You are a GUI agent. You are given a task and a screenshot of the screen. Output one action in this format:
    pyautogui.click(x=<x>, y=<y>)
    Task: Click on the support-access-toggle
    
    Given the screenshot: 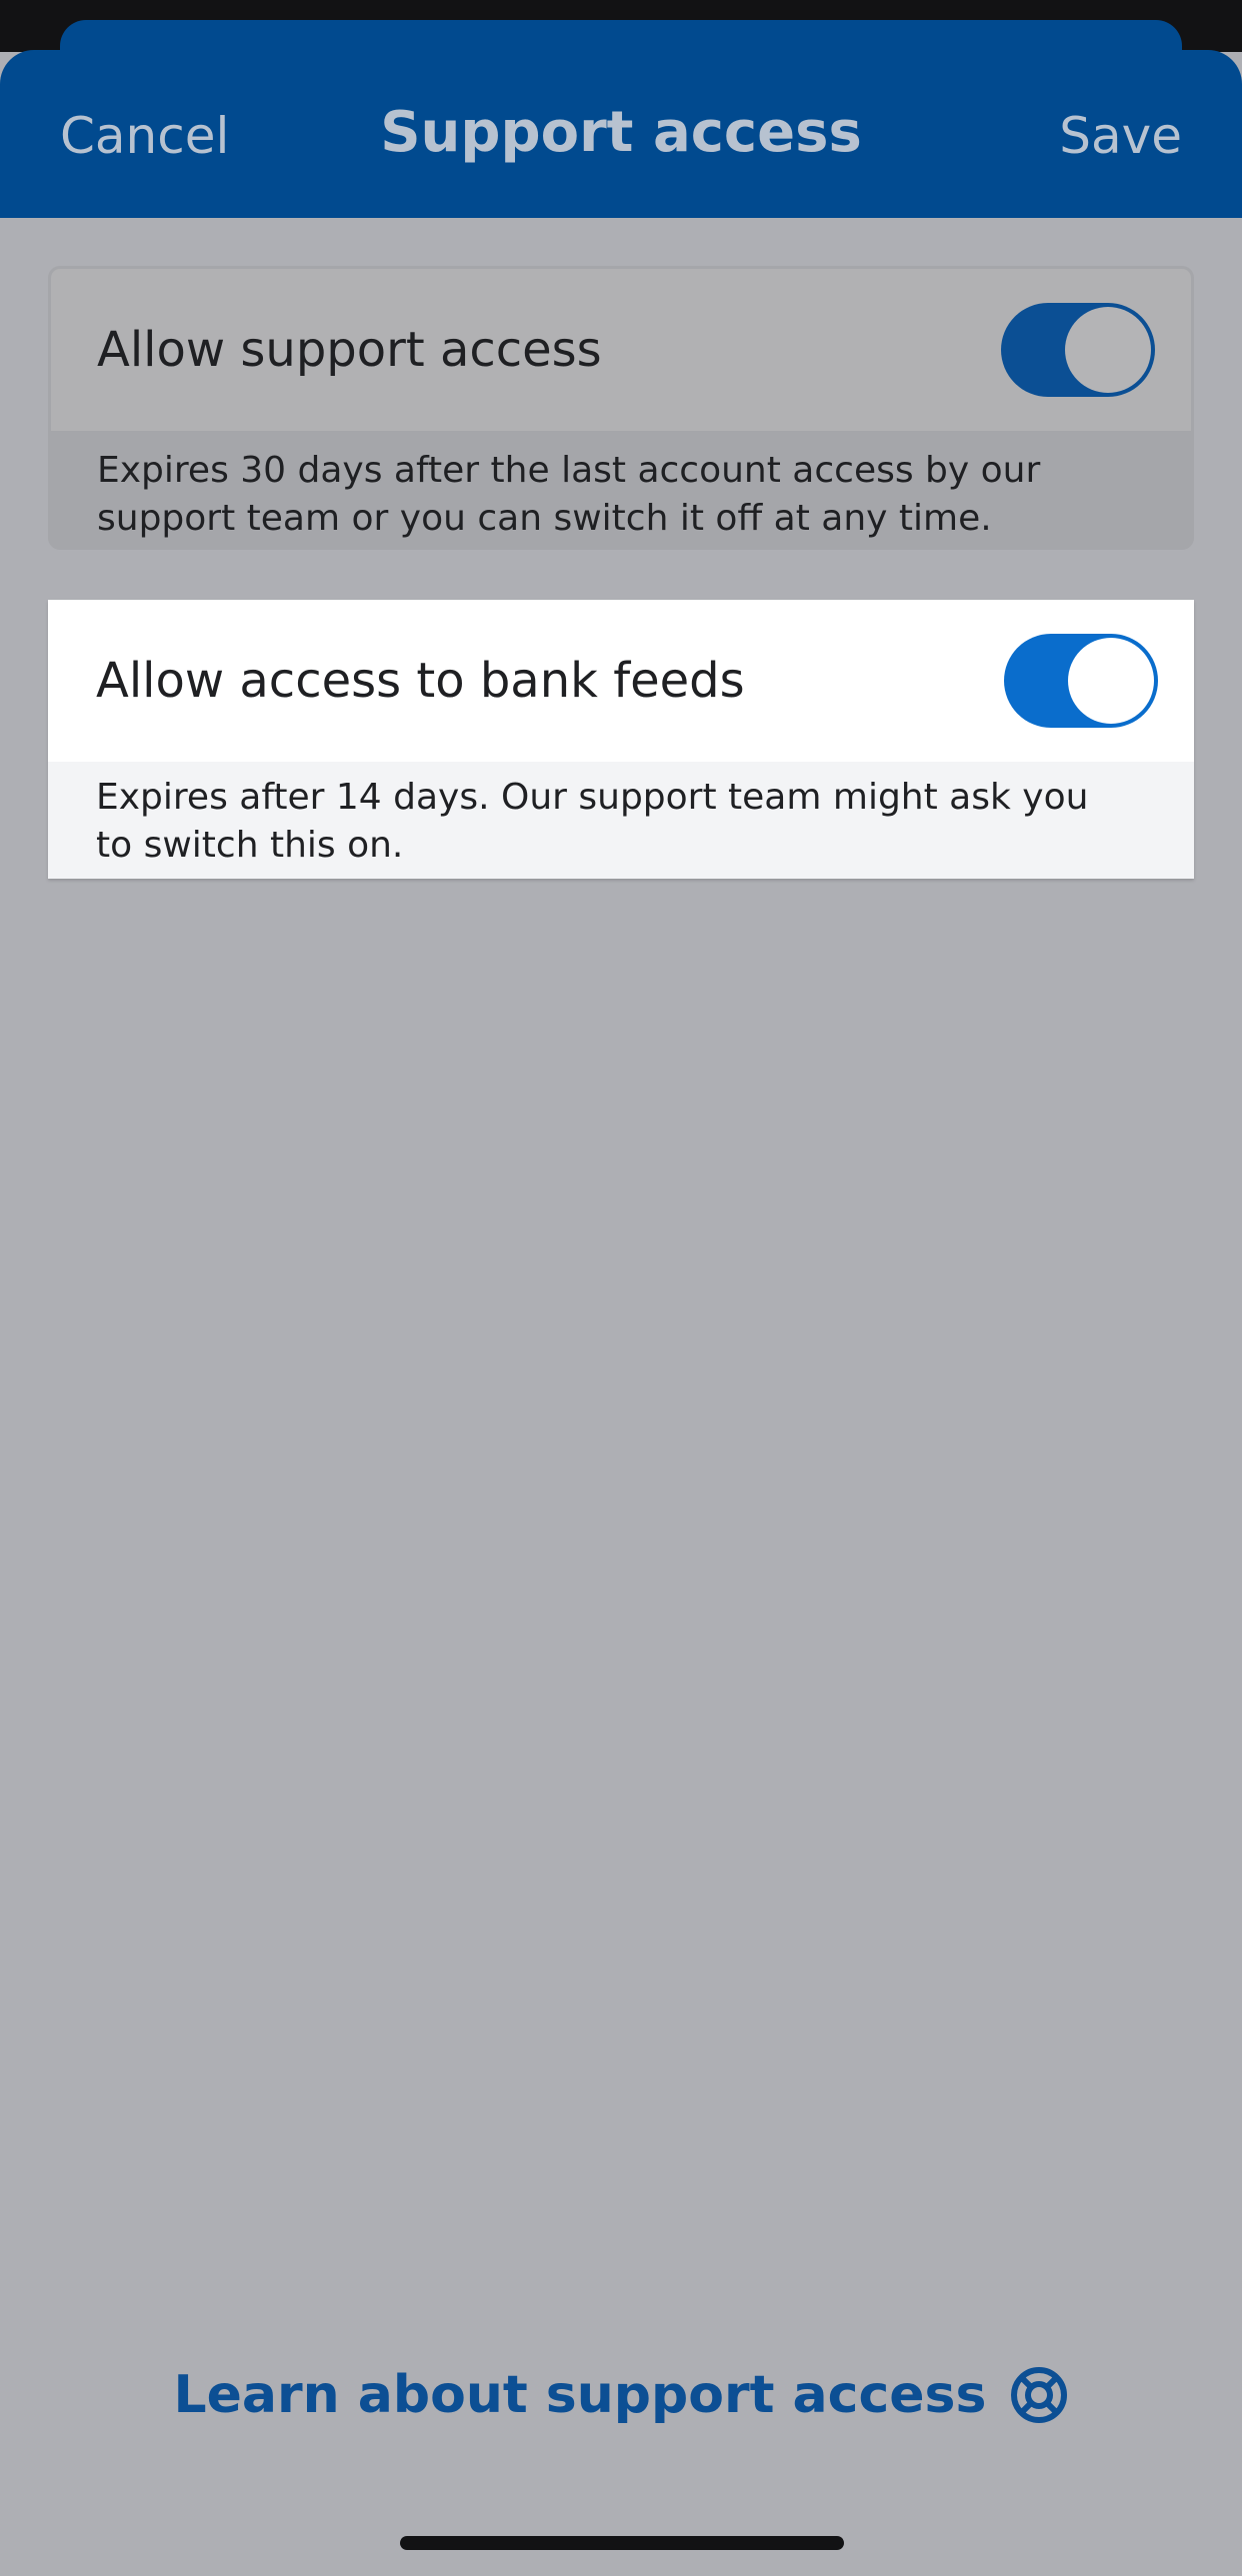 What is the action you would take?
    pyautogui.click(x=1078, y=350)
    